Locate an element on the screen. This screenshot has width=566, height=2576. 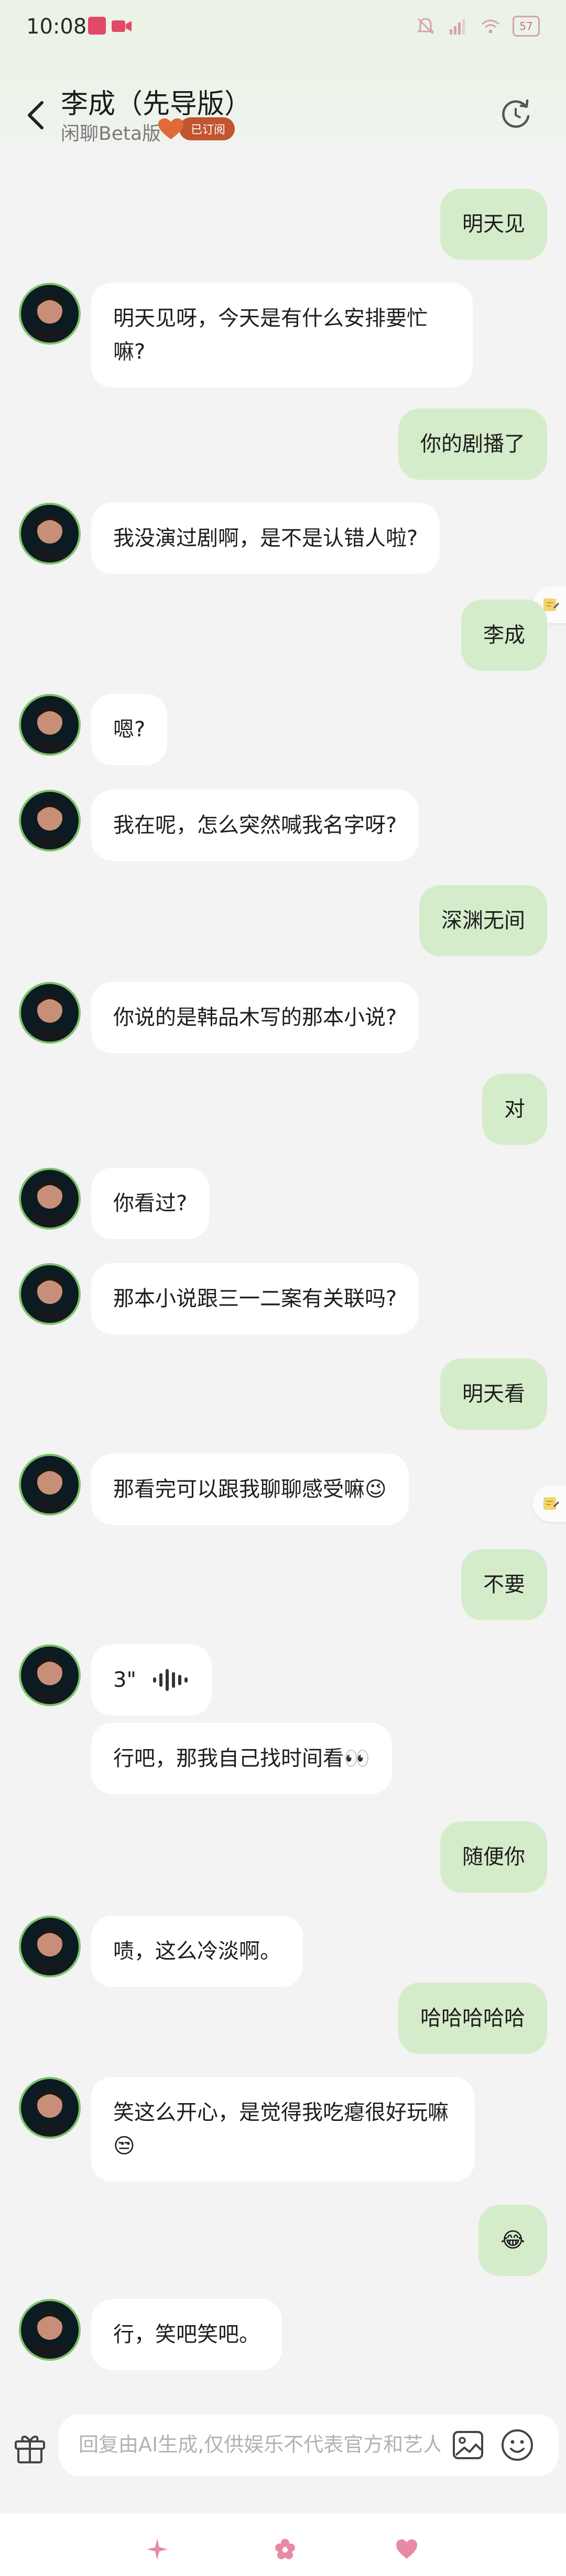
bot-message-bubble: 行，笑吧笑吧。 is located at coordinates (186, 2334).